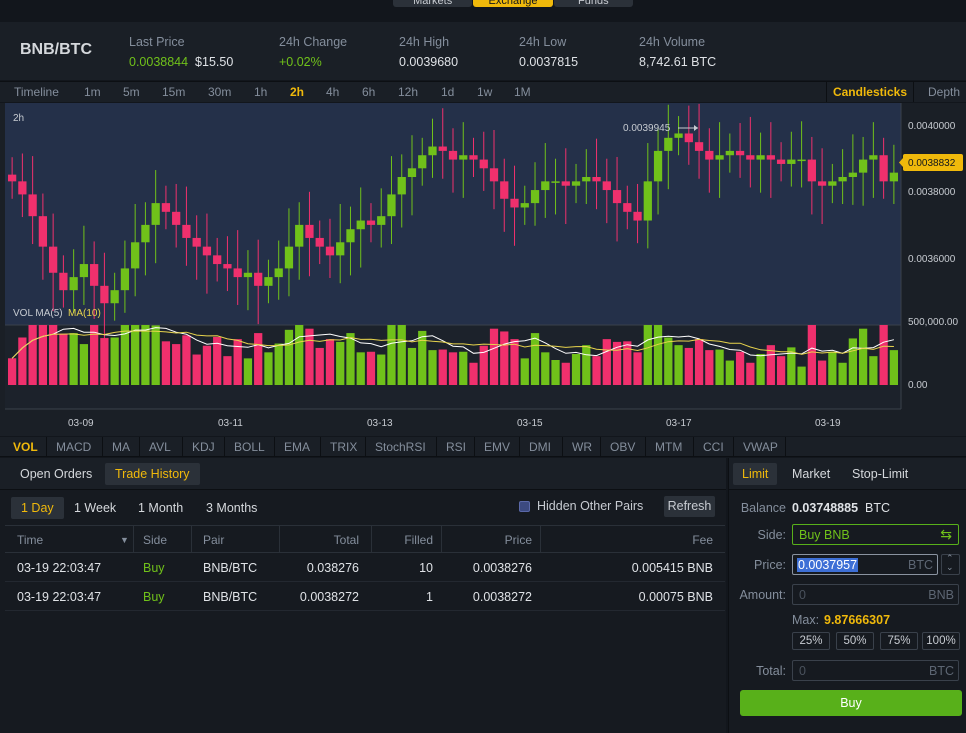 The width and height of the screenshot is (966, 733). Describe the element at coordinates (941, 641) in the screenshot. I see `percent-100-button: 100%` at that location.